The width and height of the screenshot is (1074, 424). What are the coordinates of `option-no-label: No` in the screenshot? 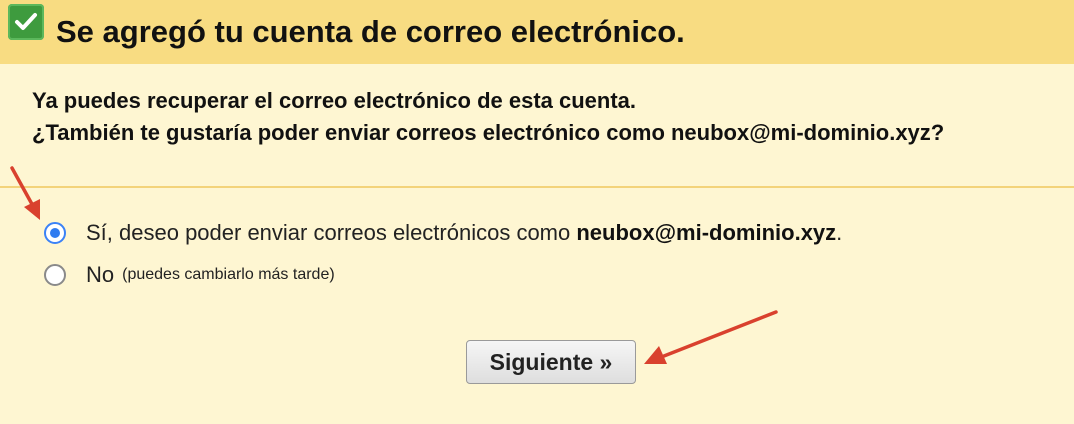 It's located at (100, 274).